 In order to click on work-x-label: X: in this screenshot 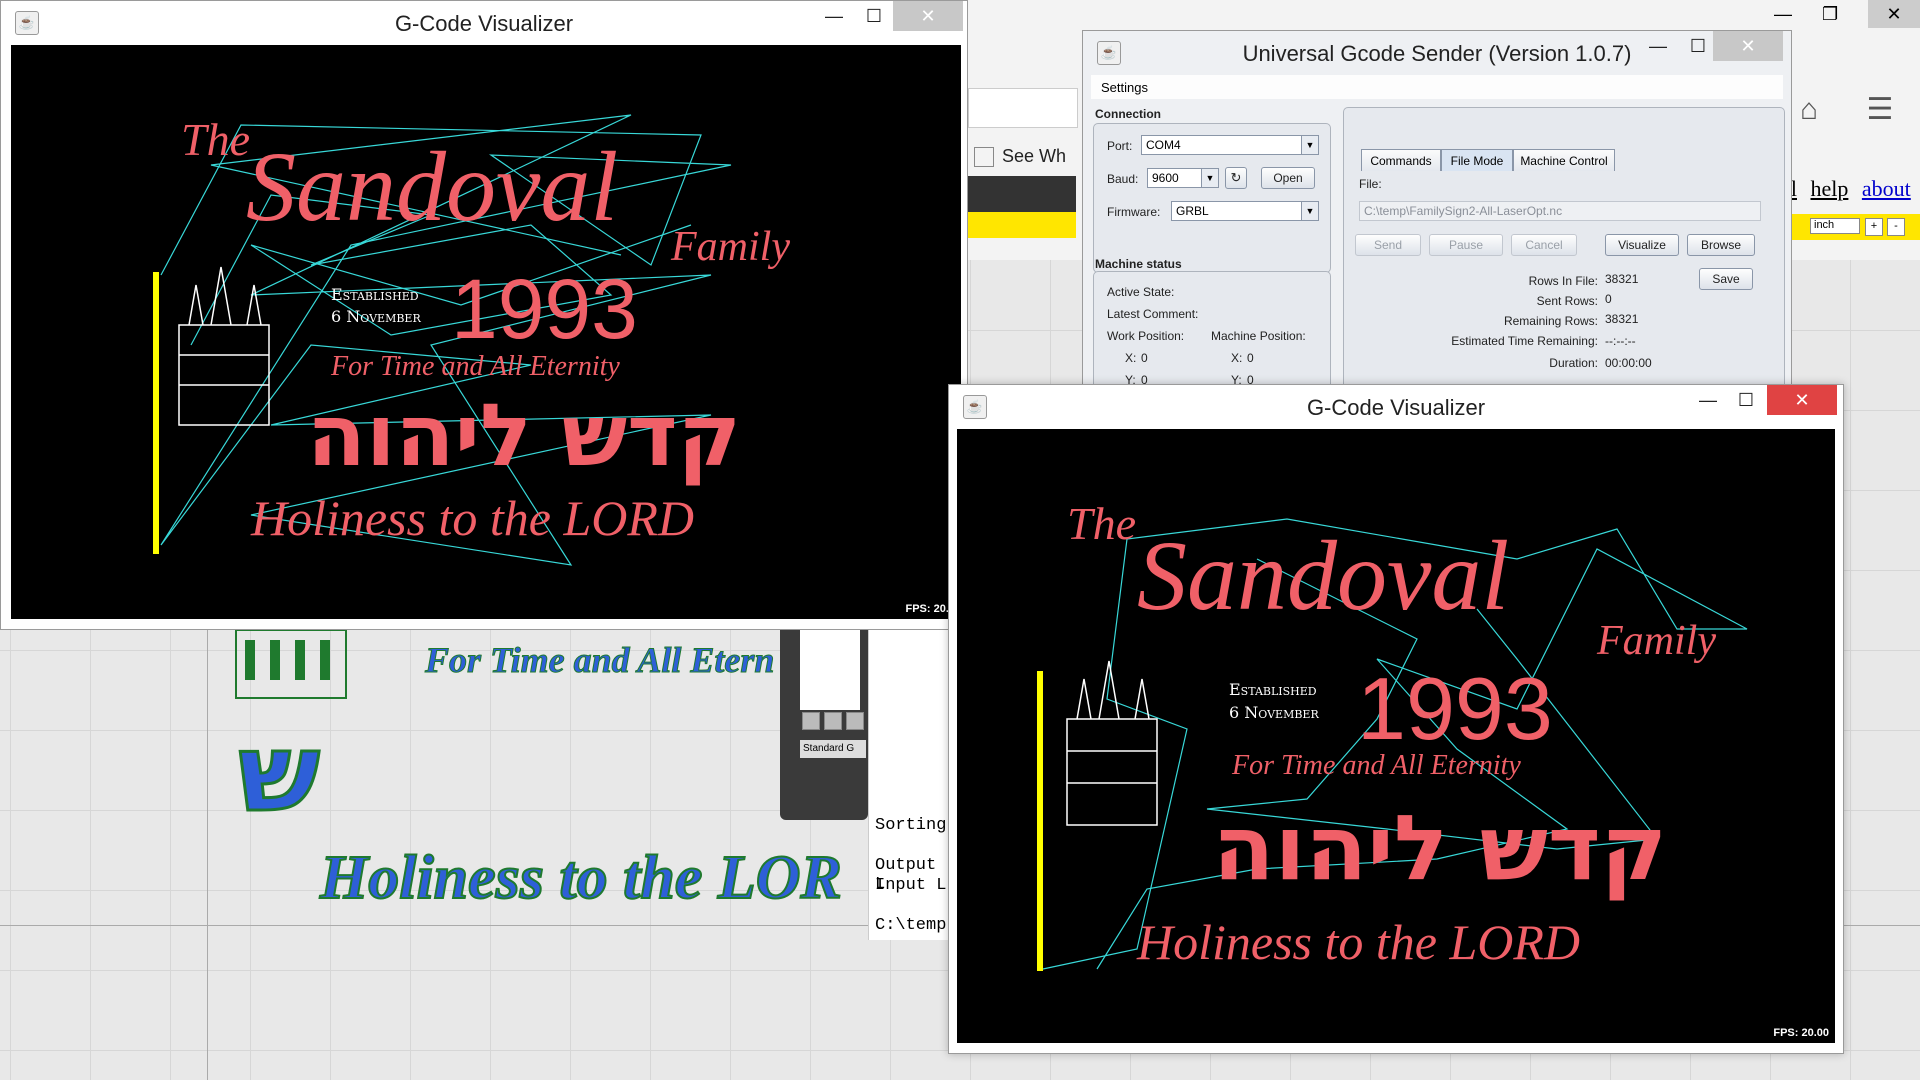, I will do `click(1131, 358)`.